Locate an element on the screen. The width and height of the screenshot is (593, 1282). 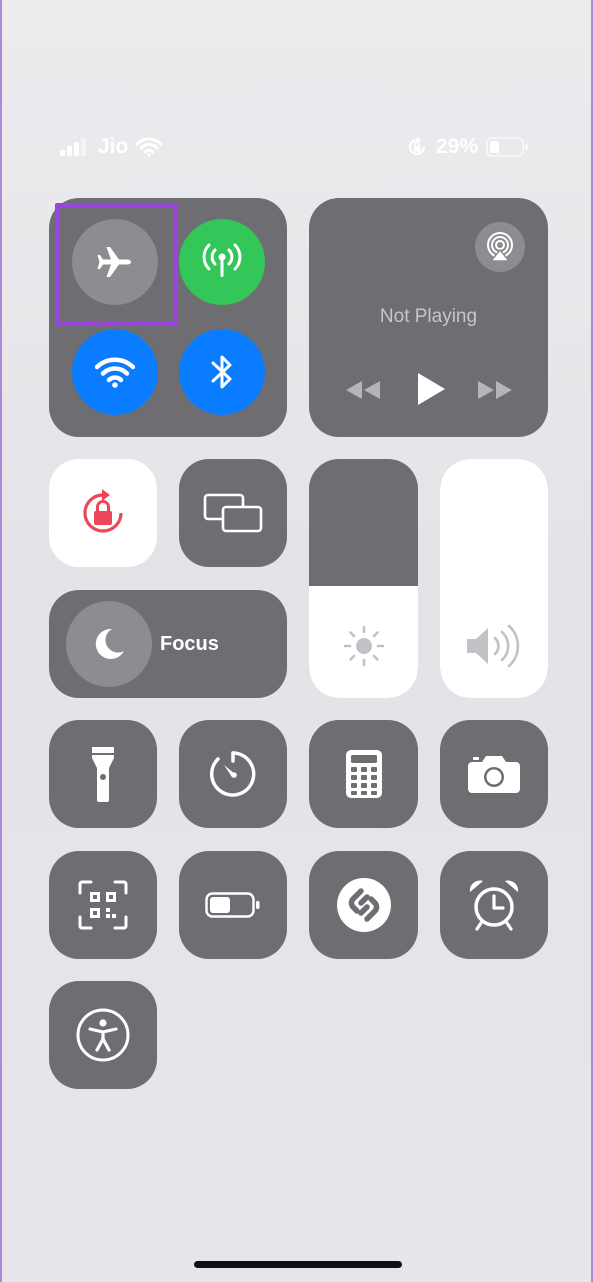
focus-label: Focus is located at coordinates (189, 644).